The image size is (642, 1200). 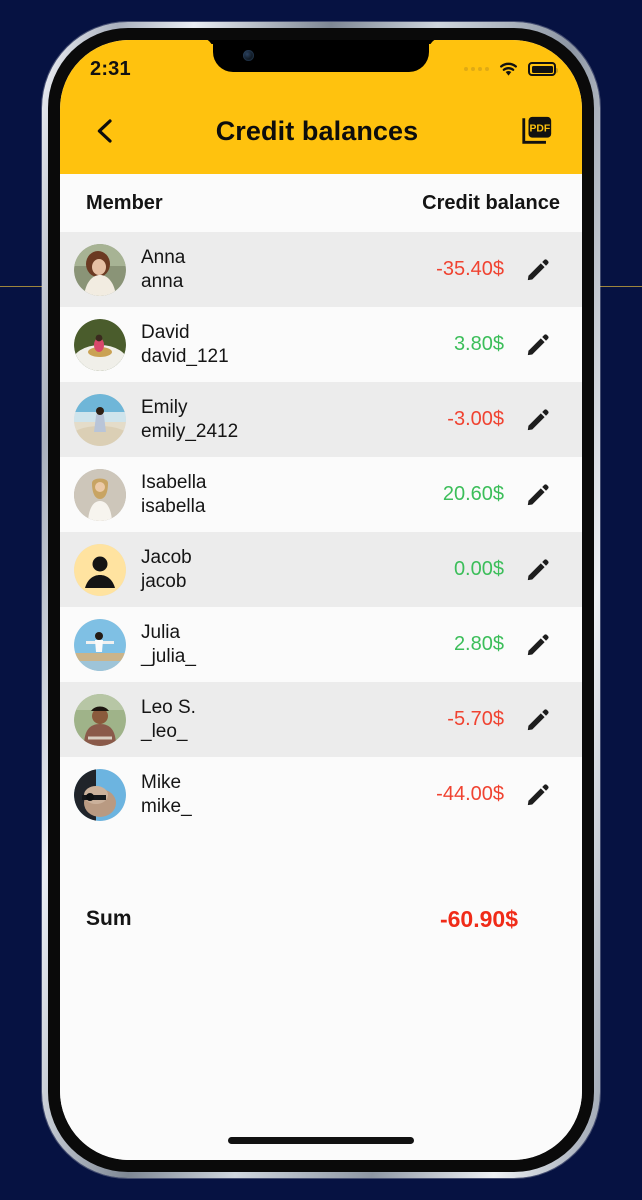 What do you see at coordinates (476, 69) in the screenshot?
I see `signal-dots-icon` at bounding box center [476, 69].